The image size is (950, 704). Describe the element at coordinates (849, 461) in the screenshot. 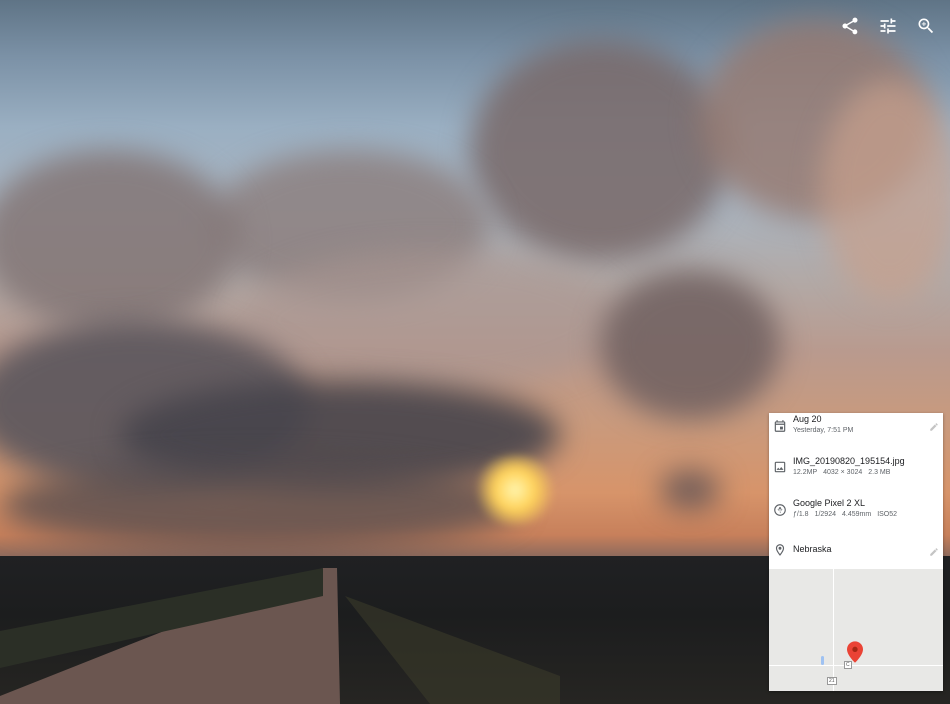

I see `file-name: IMG_20190820_195154.jpg` at that location.